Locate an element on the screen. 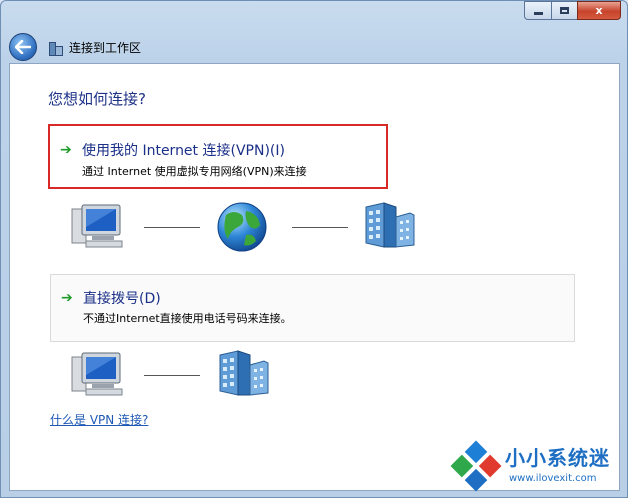 This screenshot has width=628, height=498. minimize-icon is located at coordinates (538, 13).